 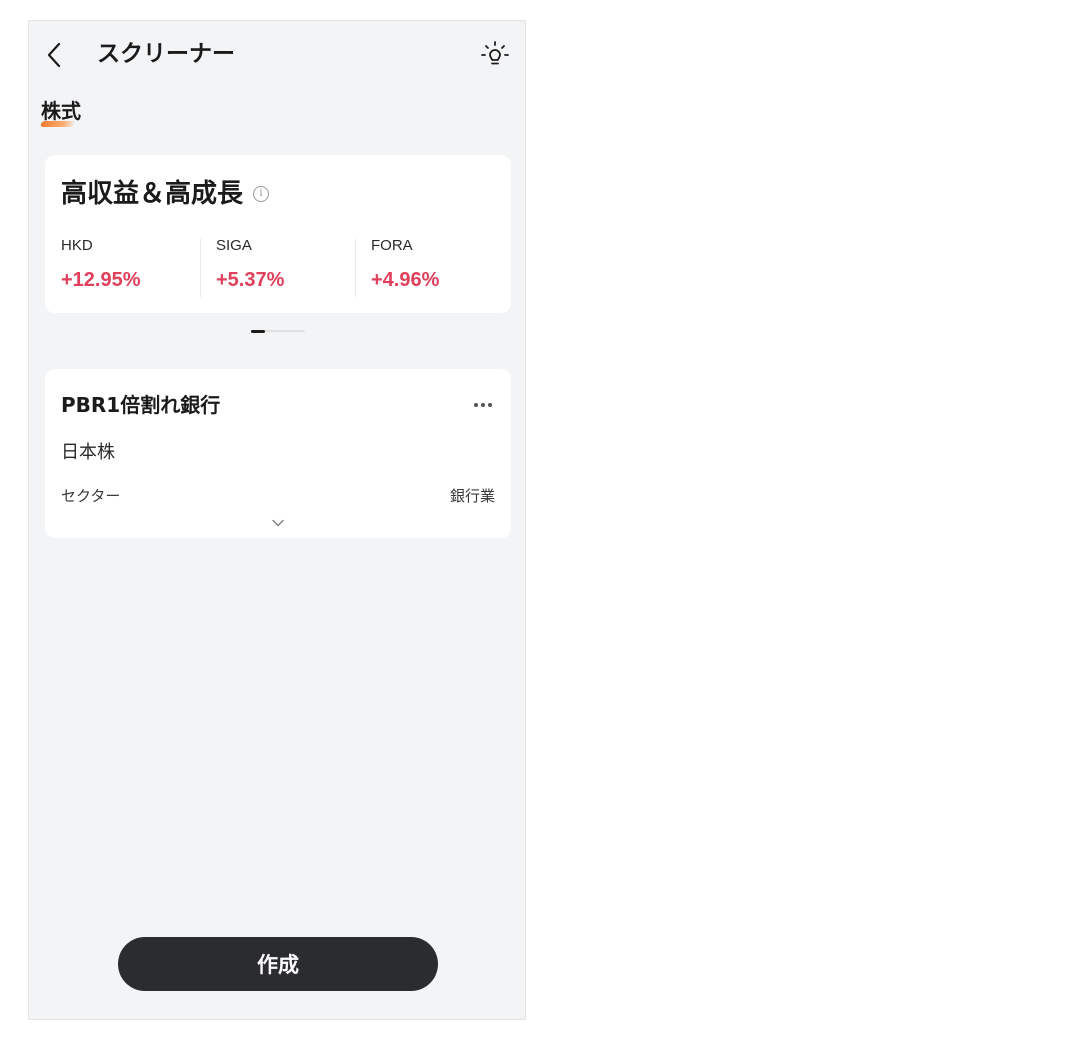 What do you see at coordinates (234, 245) in the screenshot?
I see `stock-symbol: SIGA` at bounding box center [234, 245].